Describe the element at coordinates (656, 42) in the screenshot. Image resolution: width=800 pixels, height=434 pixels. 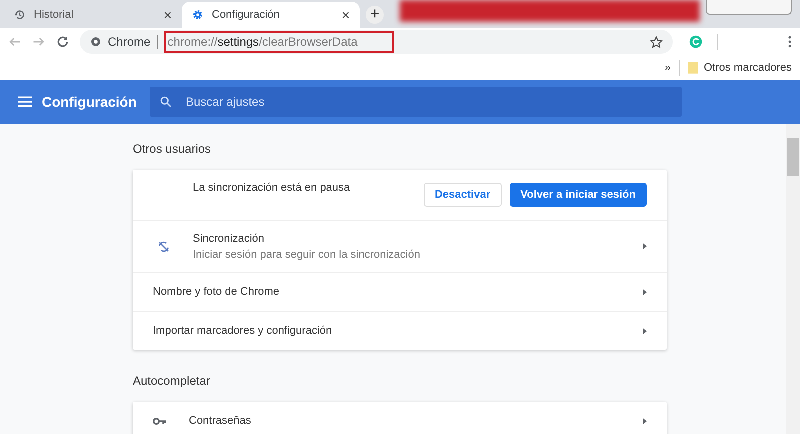
I see `star-icon` at that location.